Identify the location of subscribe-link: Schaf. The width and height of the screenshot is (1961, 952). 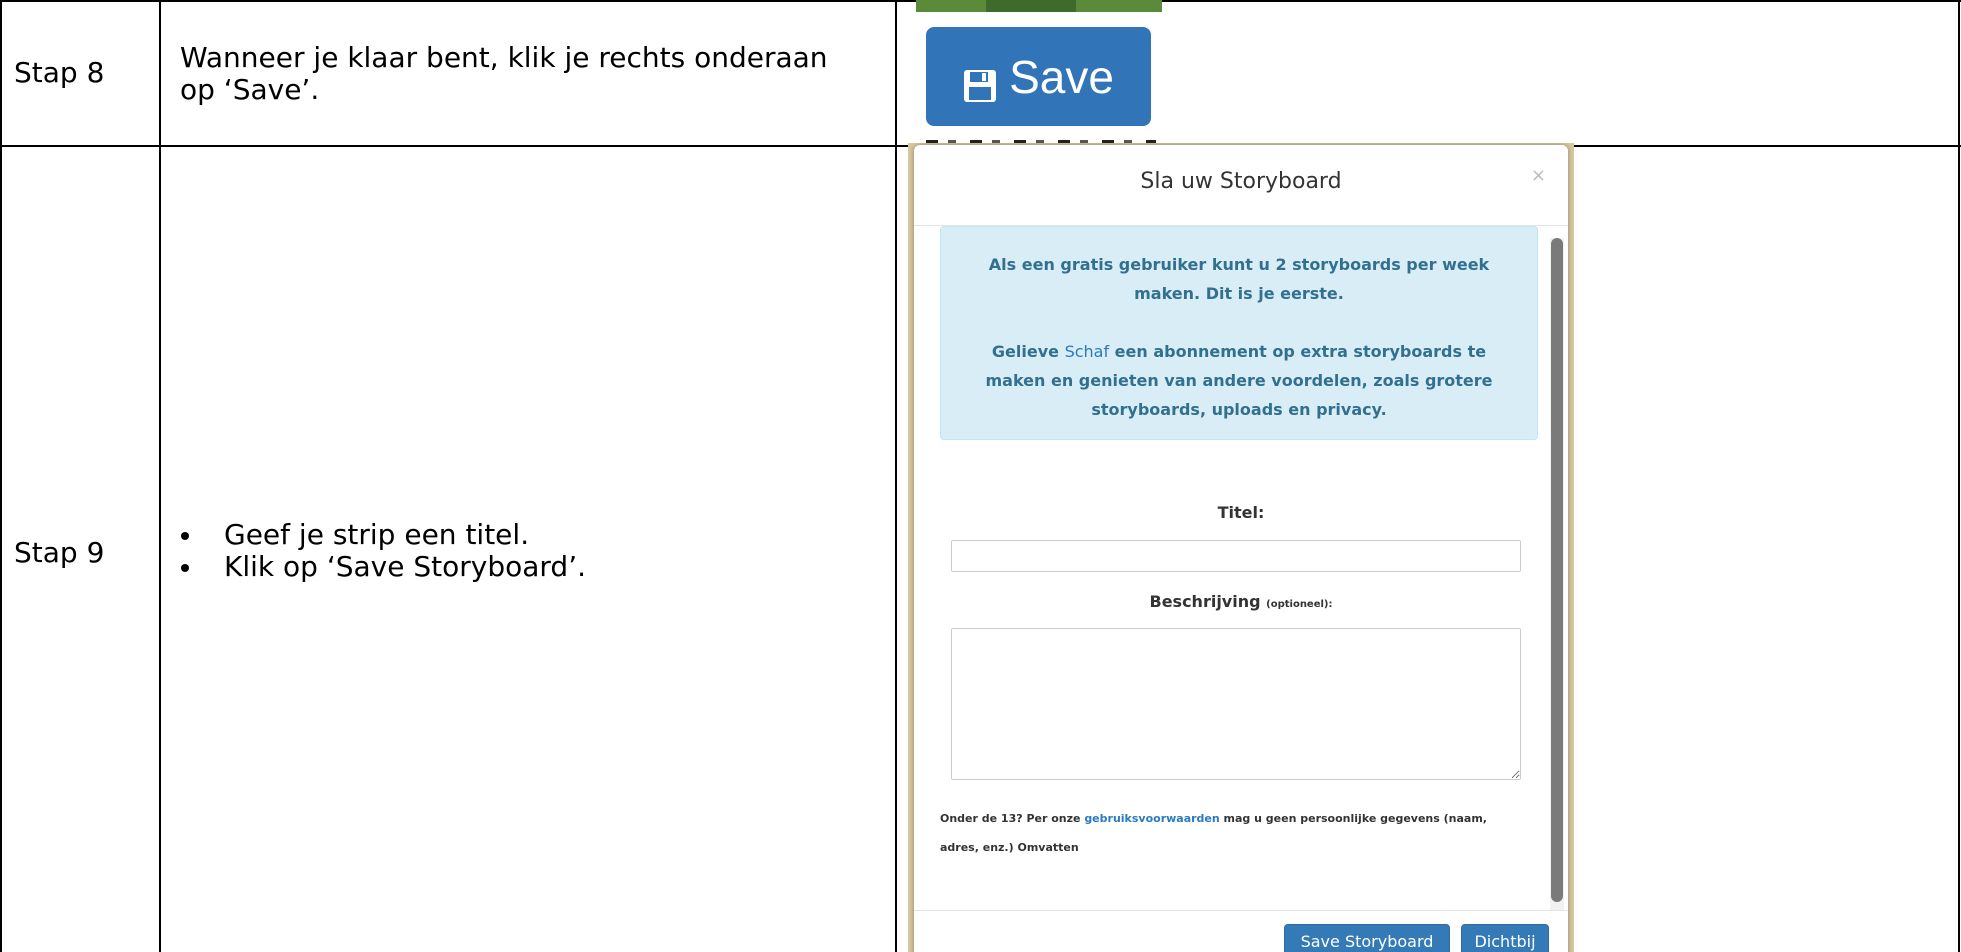
(1087, 351).